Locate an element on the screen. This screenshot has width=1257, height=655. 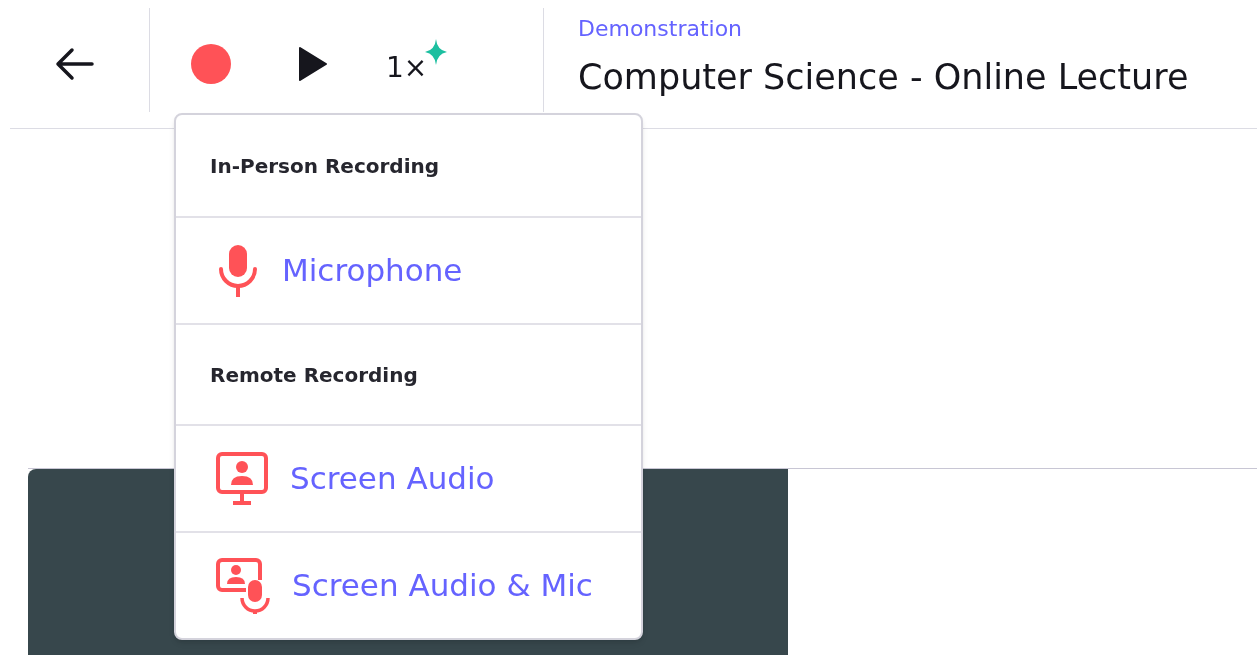
breadcrumb-link: Demonstration is located at coordinates (883, 28).